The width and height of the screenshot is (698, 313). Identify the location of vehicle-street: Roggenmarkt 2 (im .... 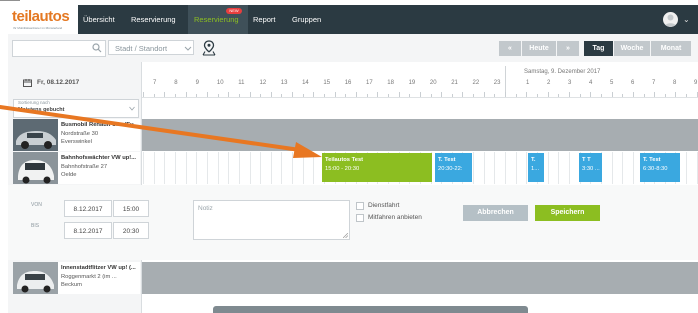
(89, 277).